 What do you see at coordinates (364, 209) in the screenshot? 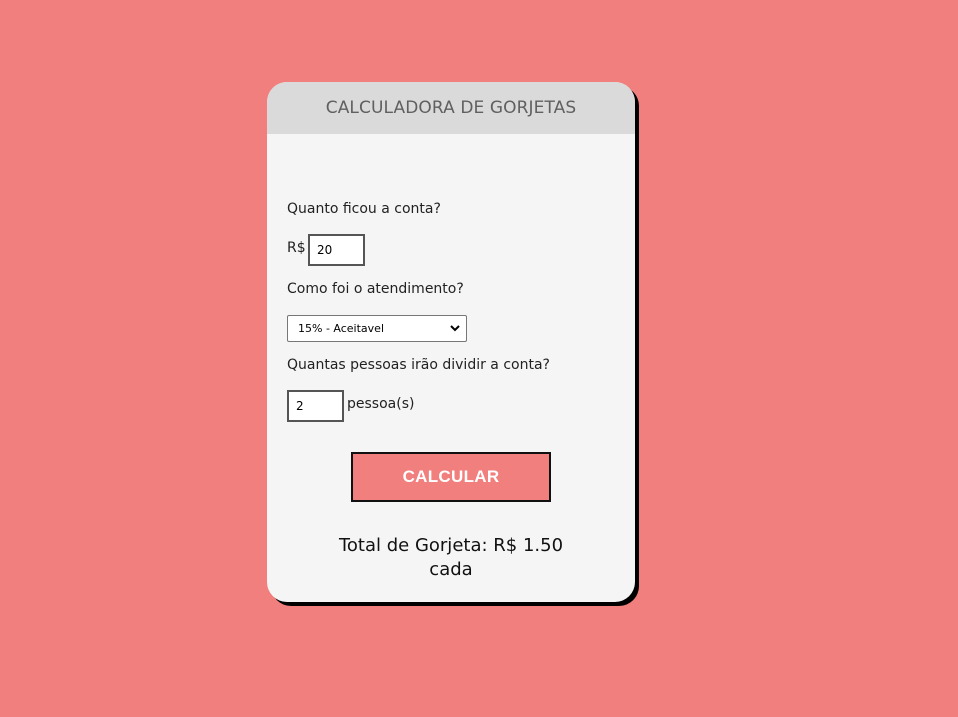
I see `bill-question-label: Quanto ficou a conta?` at bounding box center [364, 209].